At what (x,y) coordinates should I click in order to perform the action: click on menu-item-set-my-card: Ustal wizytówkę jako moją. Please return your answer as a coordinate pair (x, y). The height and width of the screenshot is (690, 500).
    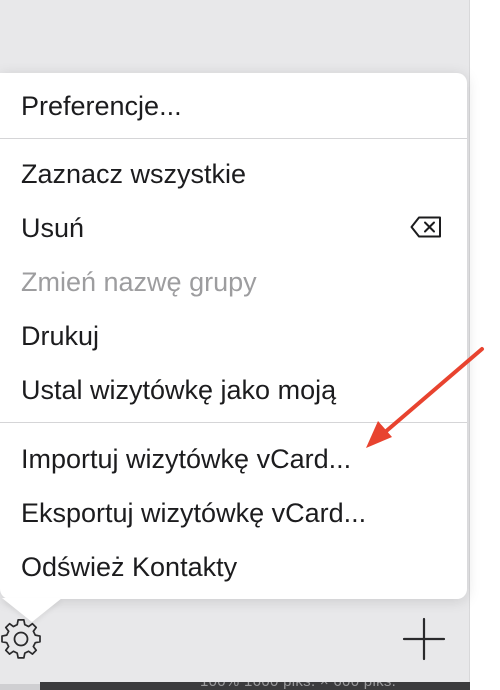
    Looking at the image, I should click on (234, 390).